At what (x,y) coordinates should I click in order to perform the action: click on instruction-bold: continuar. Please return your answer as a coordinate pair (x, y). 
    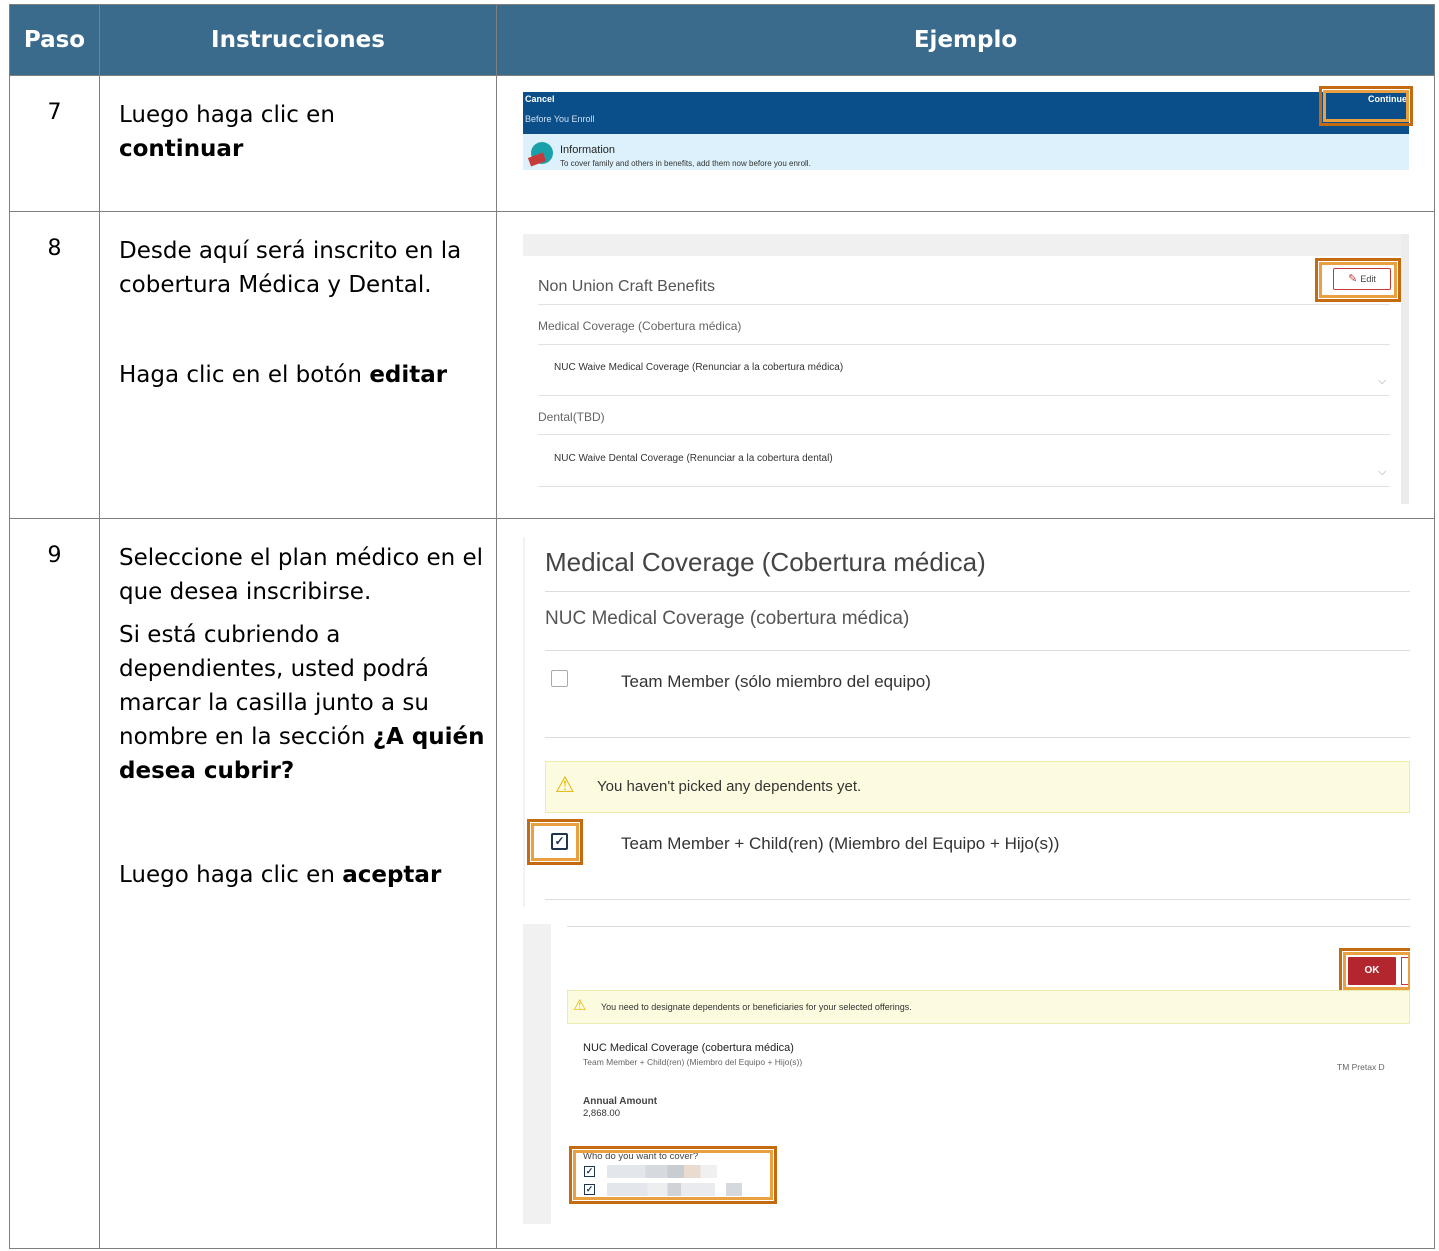
    Looking at the image, I should click on (181, 149).